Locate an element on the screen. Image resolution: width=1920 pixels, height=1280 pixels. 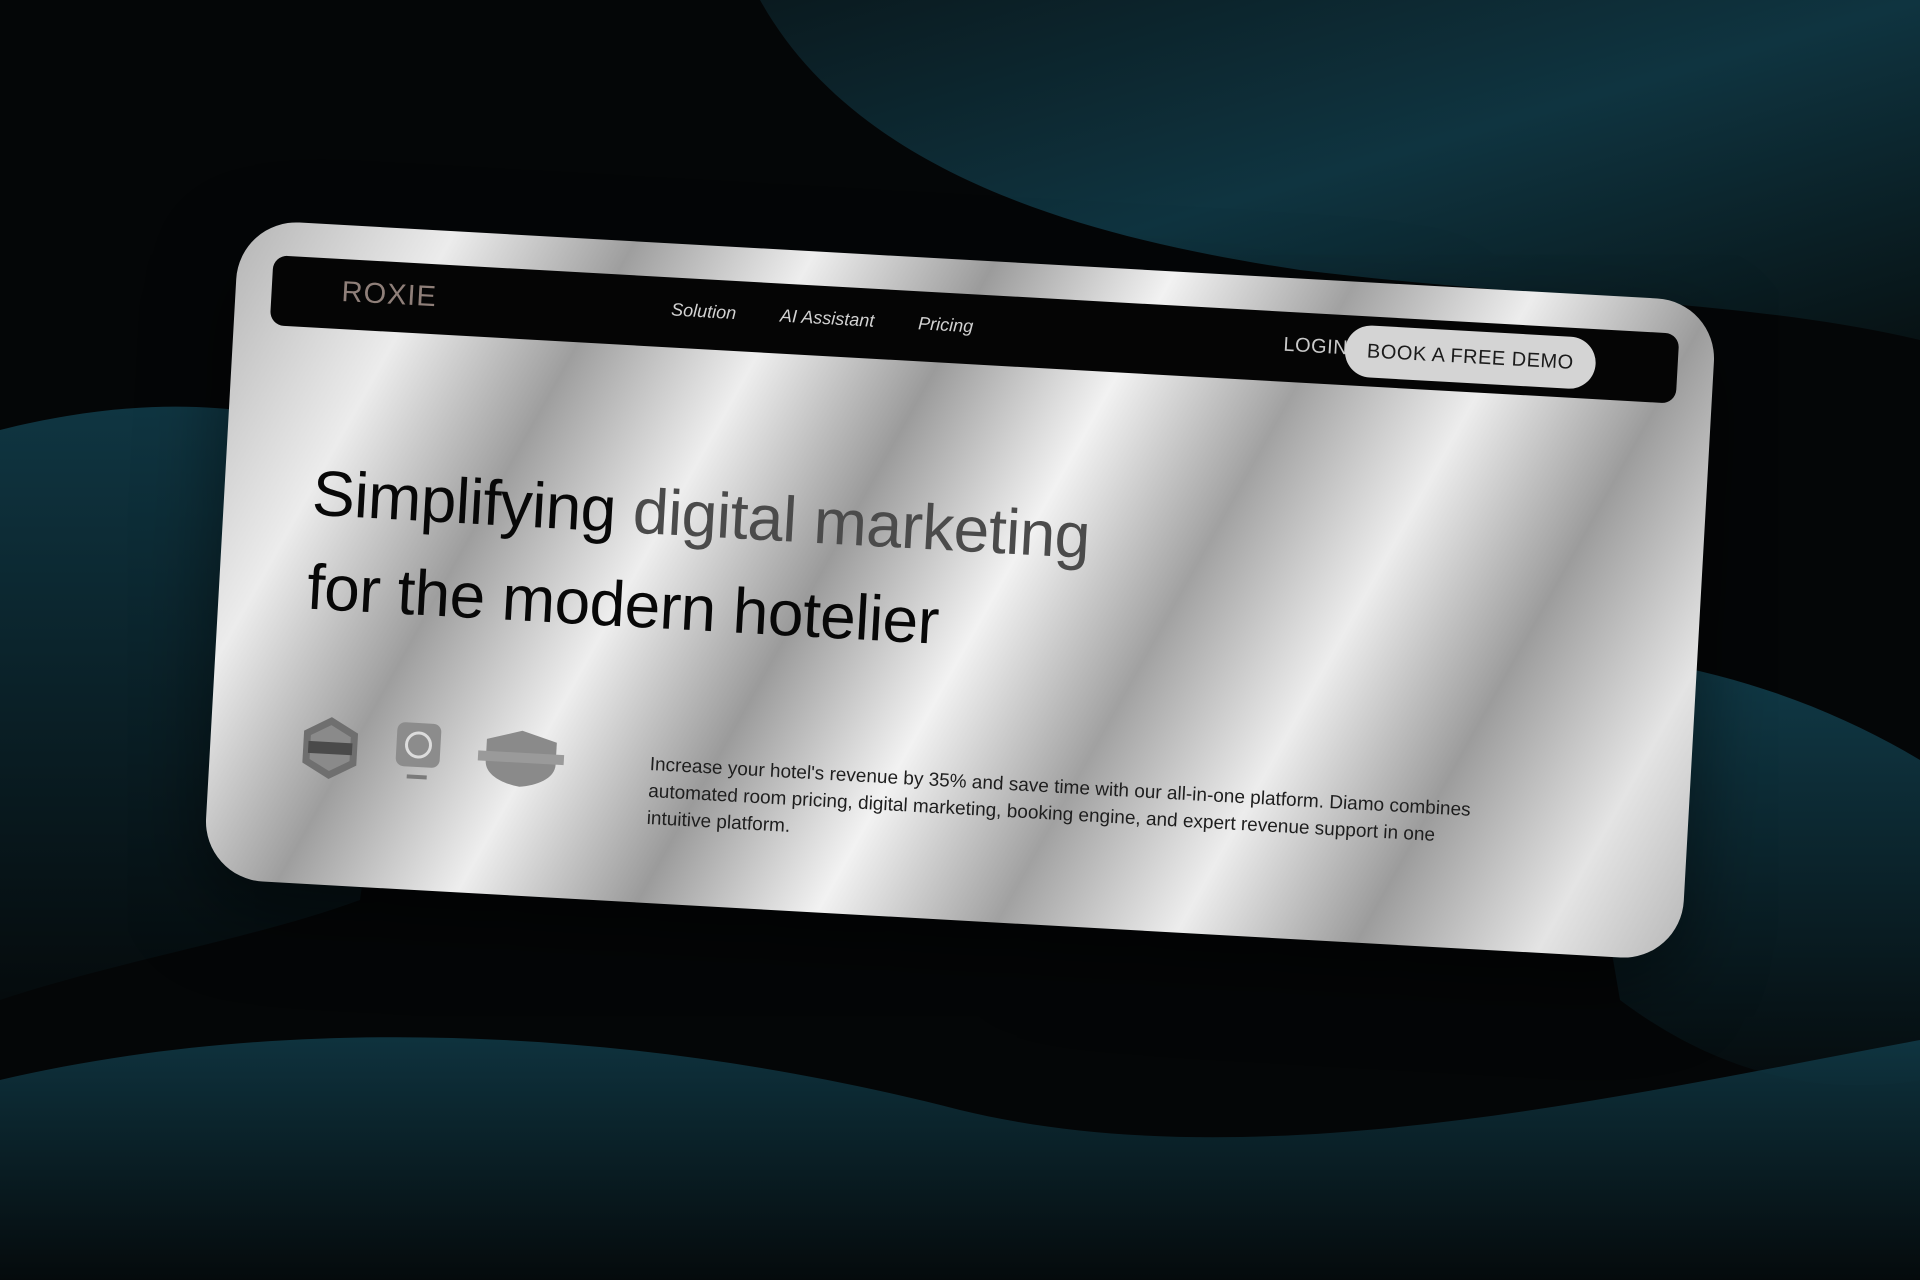
award-badges is located at coordinates (432, 753).